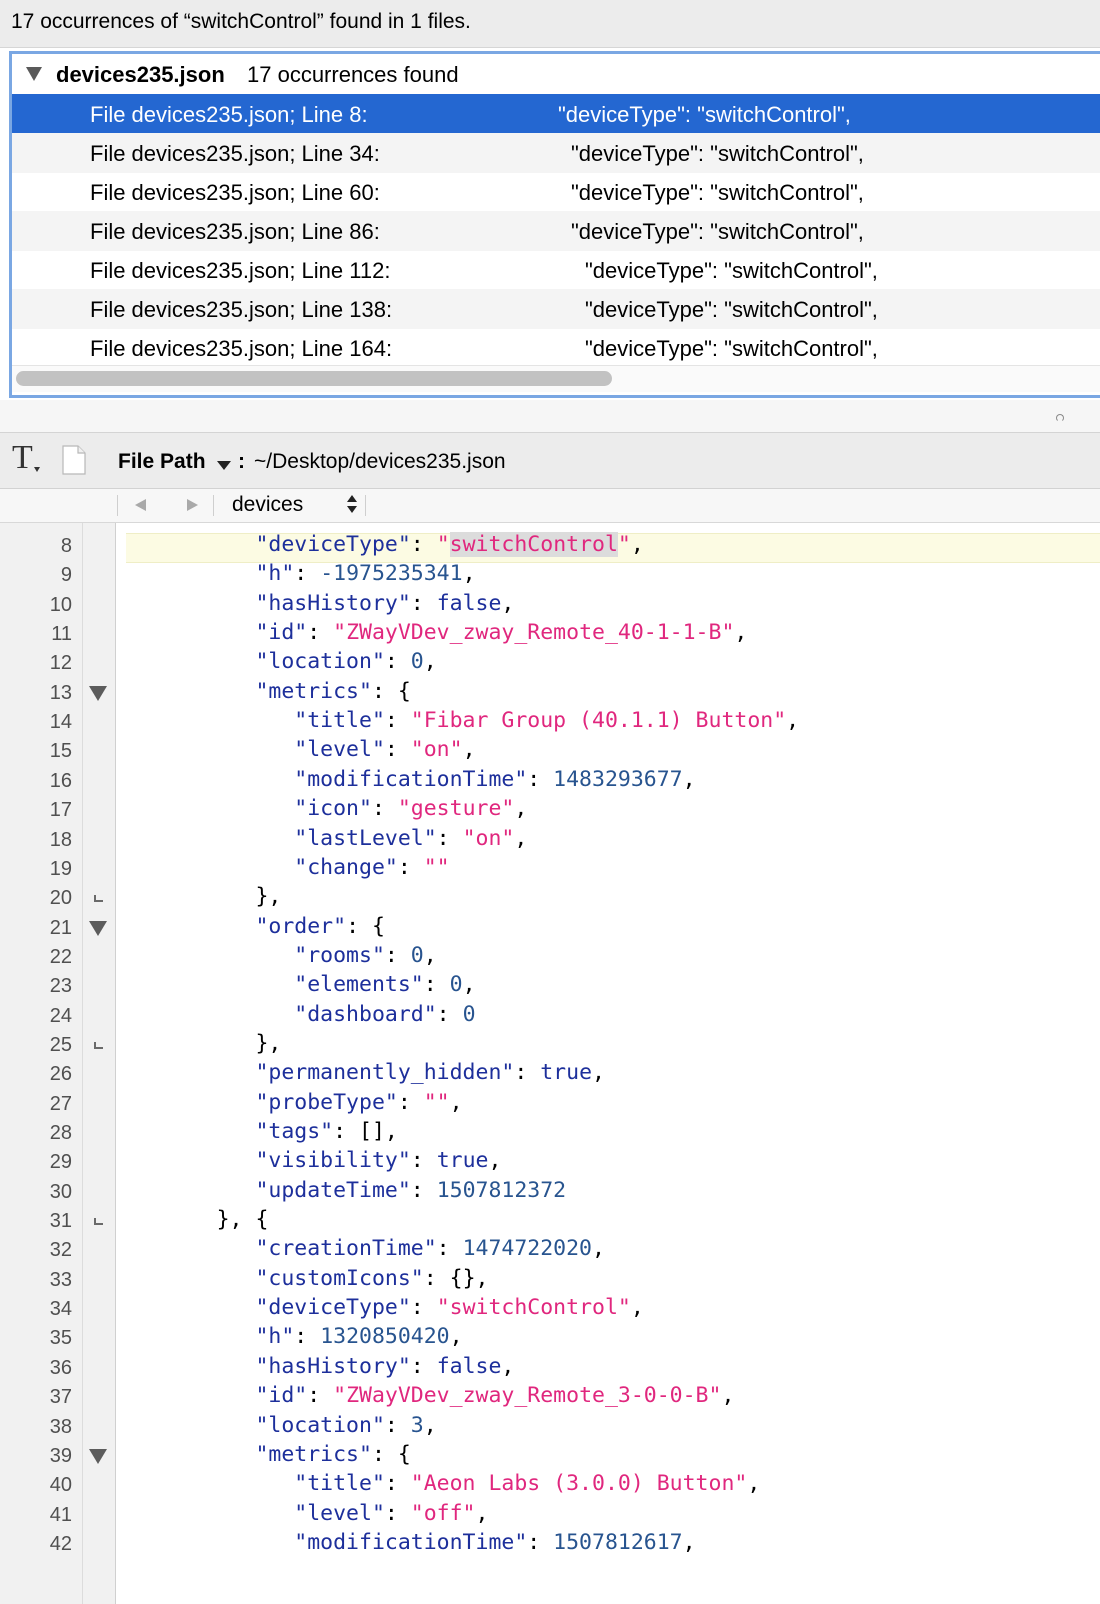 The height and width of the screenshot is (1604, 1100). Describe the element at coordinates (550, 898) in the screenshot. I see `code-line: 20 },` at that location.